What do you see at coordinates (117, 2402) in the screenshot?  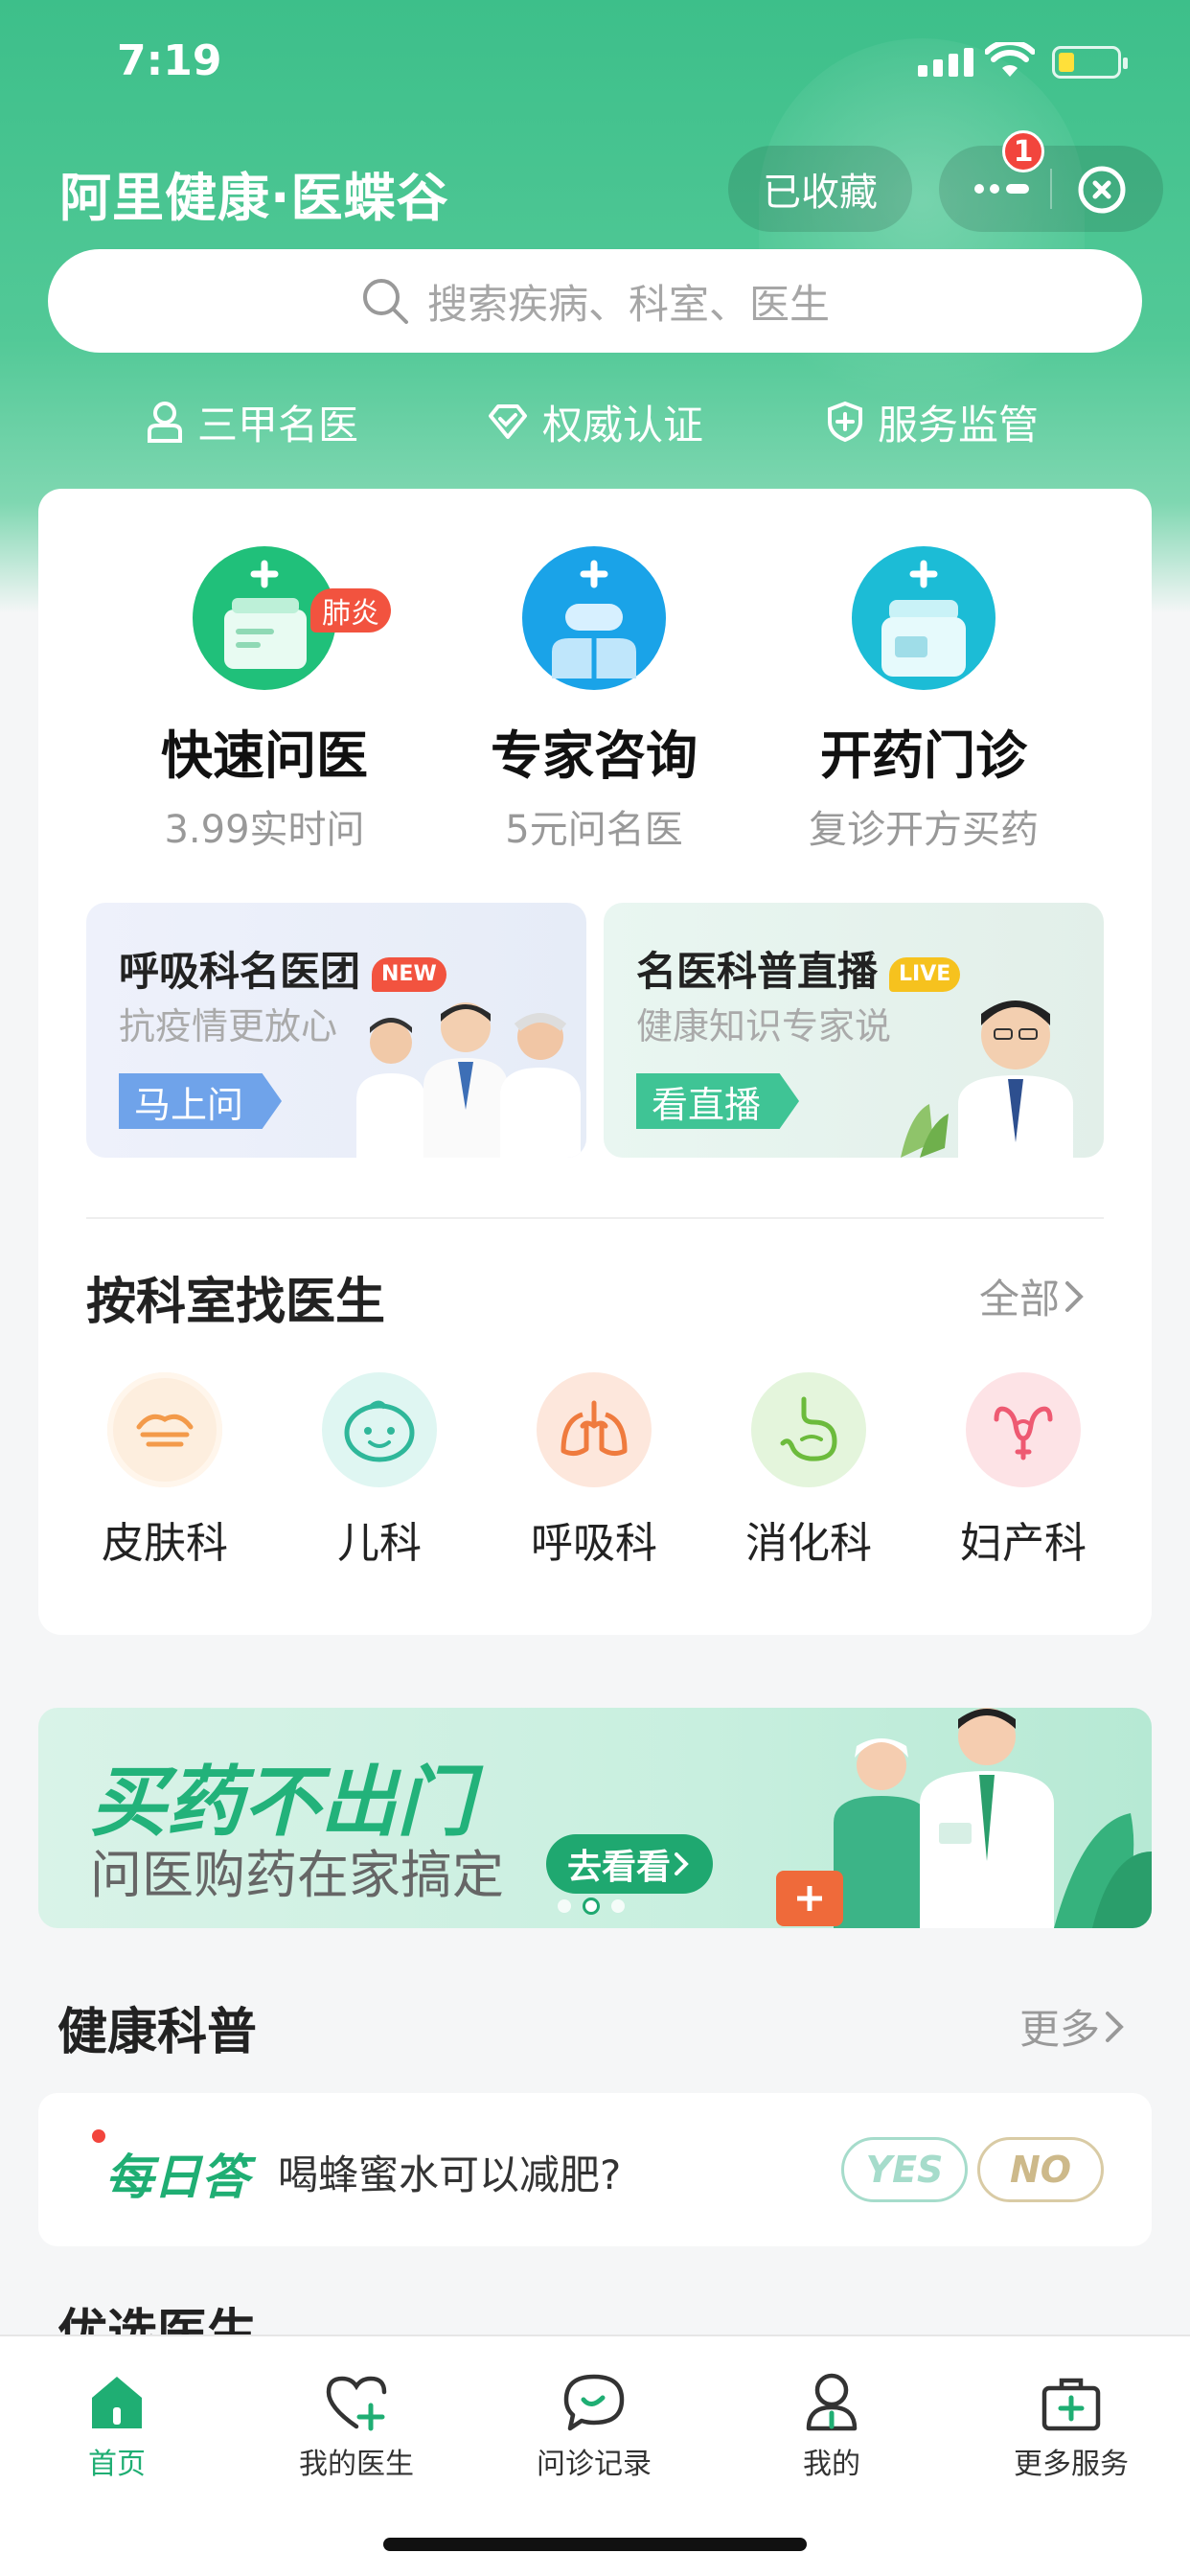 I see `home-icon` at bounding box center [117, 2402].